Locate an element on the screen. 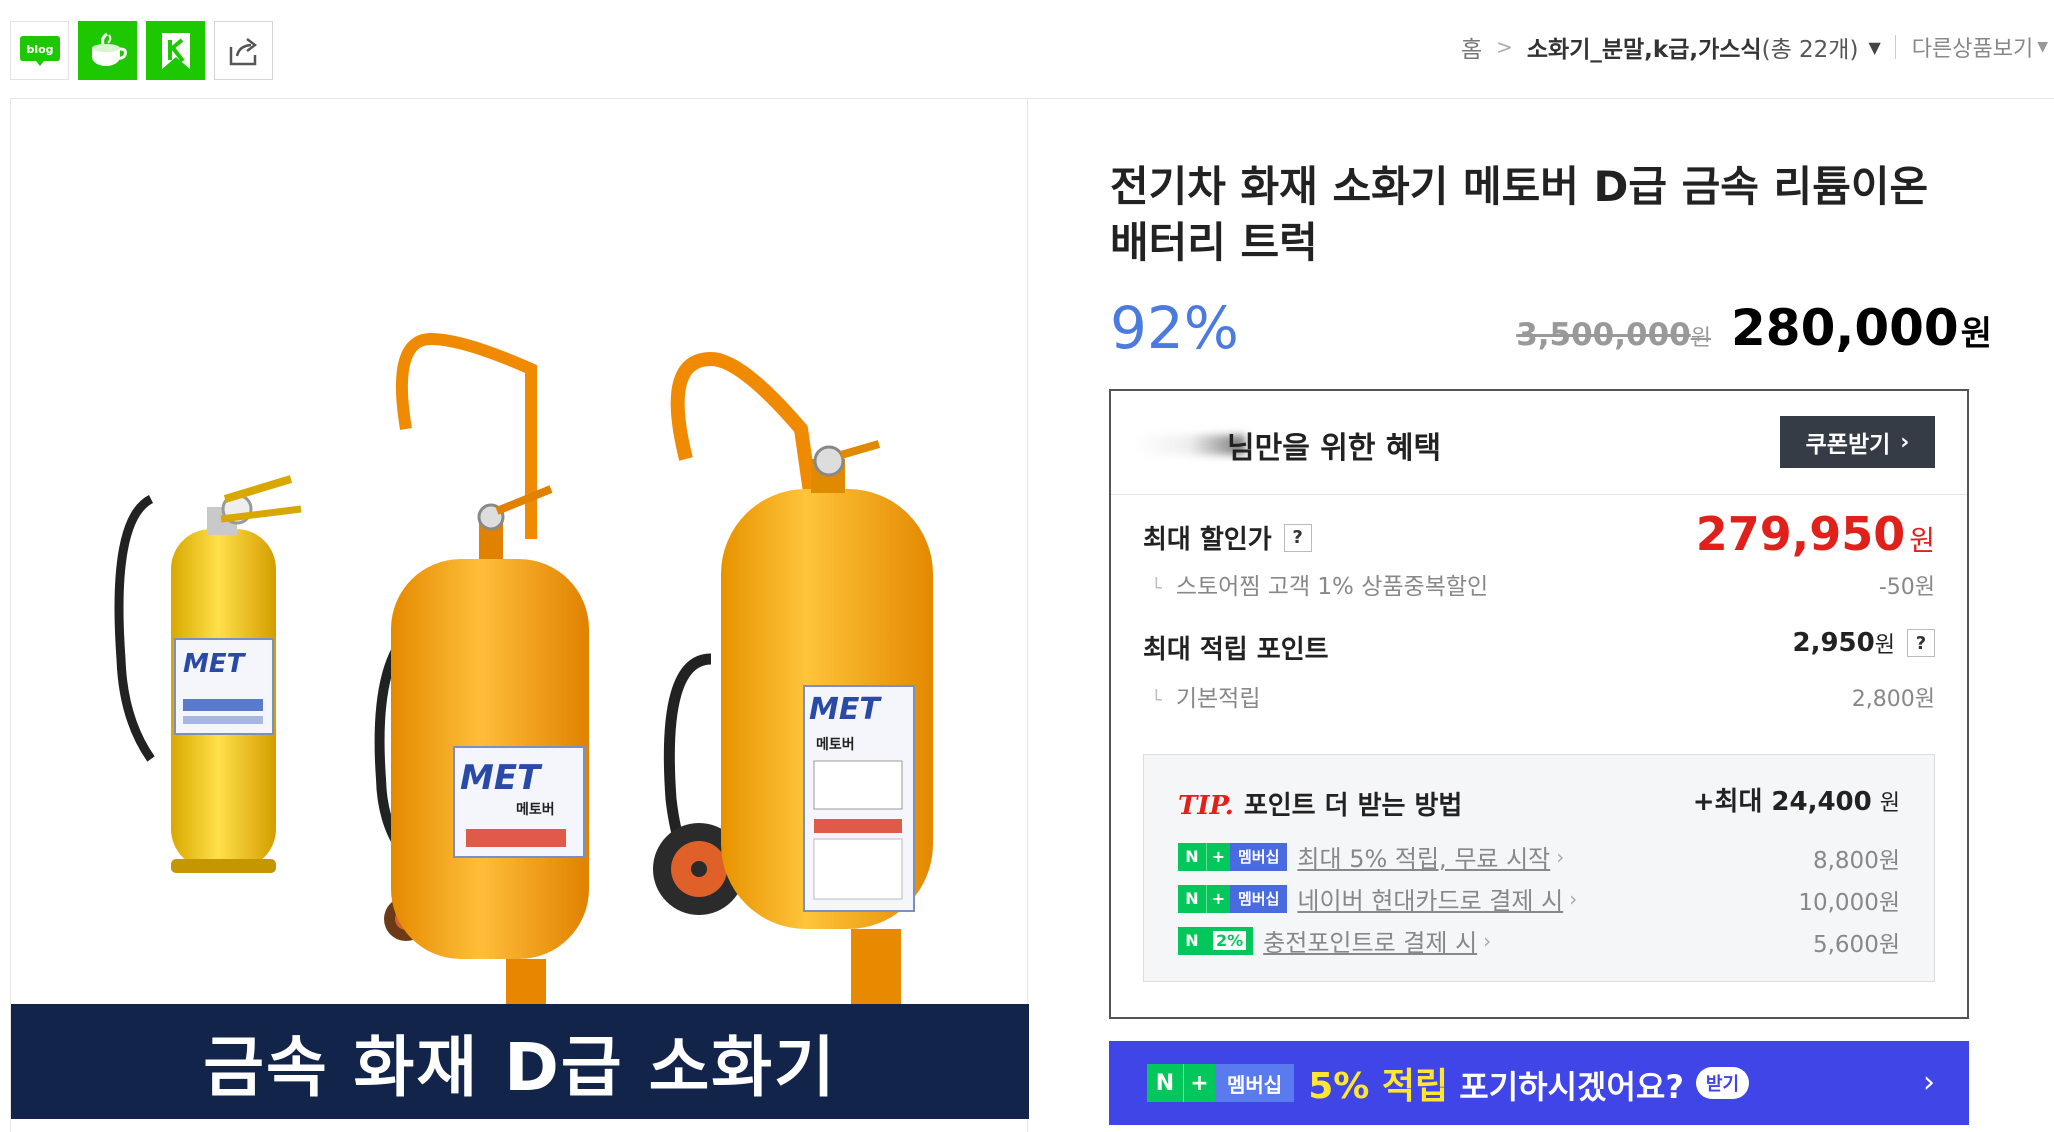  blog-icon: blog is located at coordinates (39, 50).